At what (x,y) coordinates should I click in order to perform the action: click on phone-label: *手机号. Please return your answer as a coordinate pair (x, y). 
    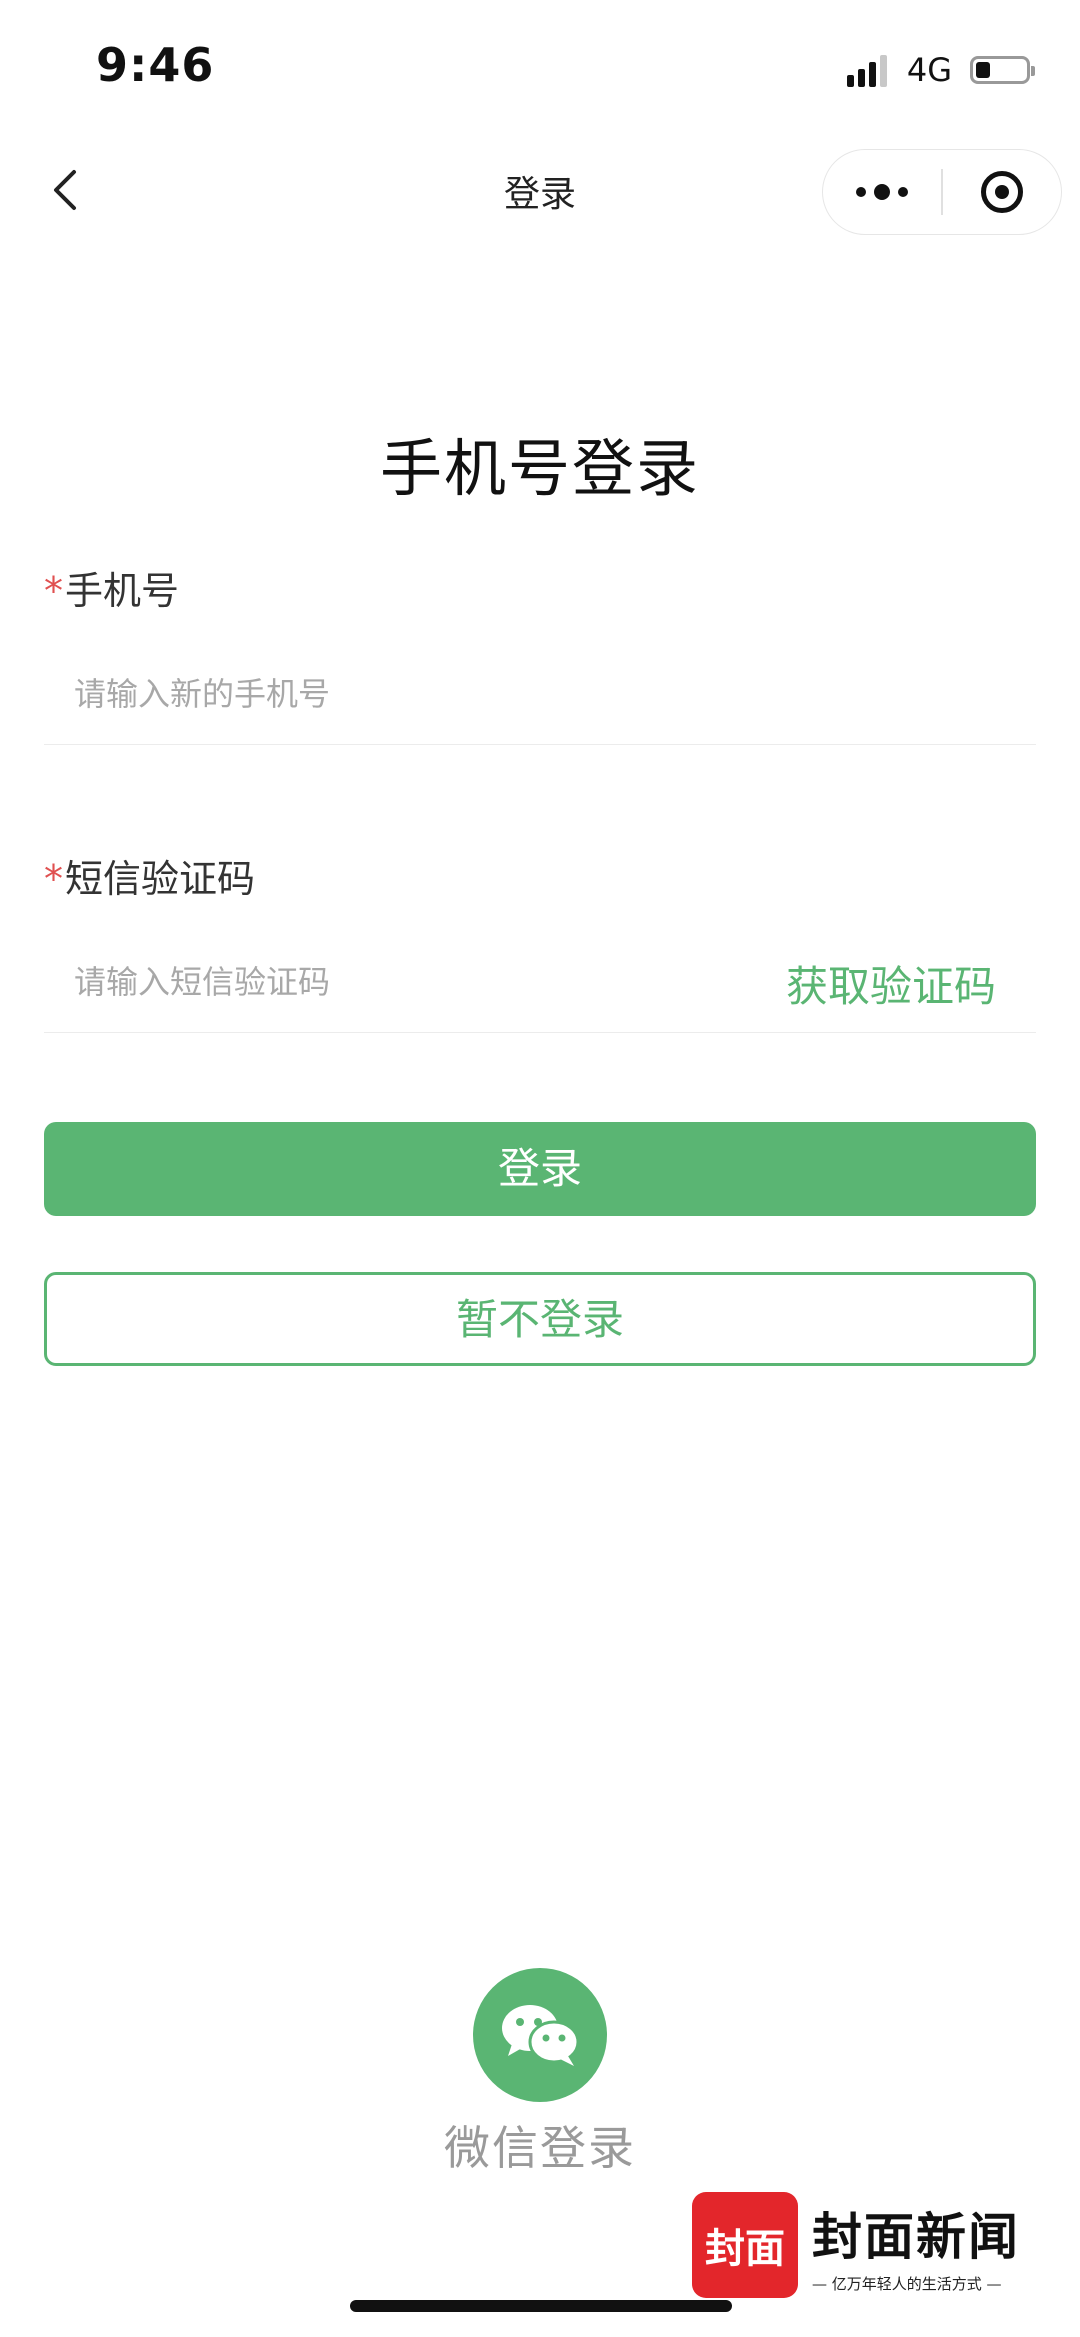
    Looking at the image, I should click on (111, 587).